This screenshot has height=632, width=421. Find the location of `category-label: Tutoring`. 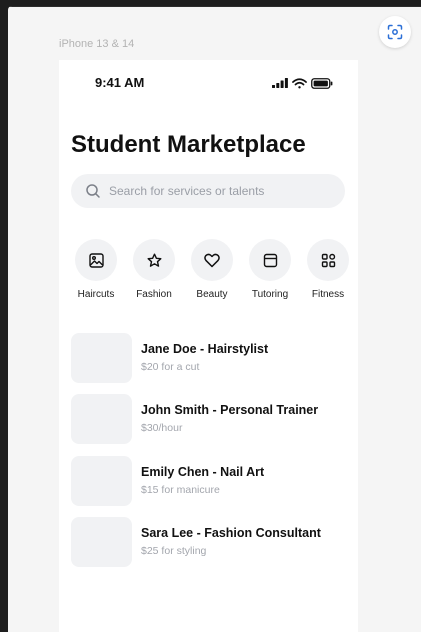

category-label: Tutoring is located at coordinates (270, 294).